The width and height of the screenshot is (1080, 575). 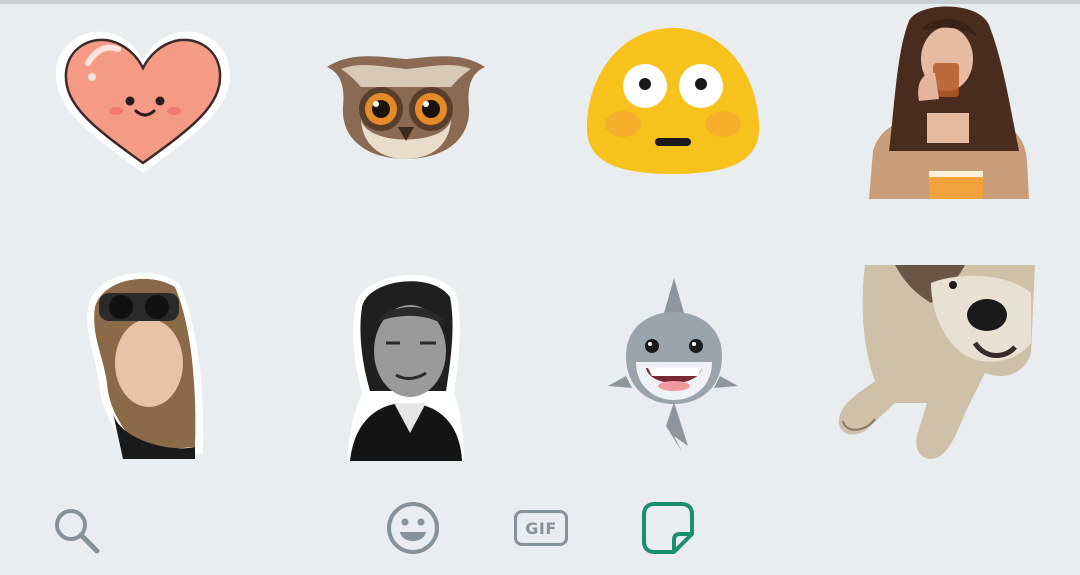 I want to click on sticker-icon, so click(x=668, y=528).